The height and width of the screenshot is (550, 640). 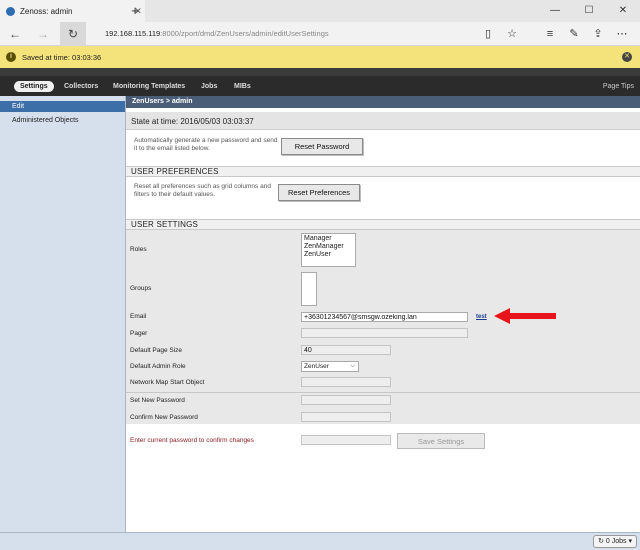 I want to click on nav-mibs: MIBs, so click(x=242, y=86).